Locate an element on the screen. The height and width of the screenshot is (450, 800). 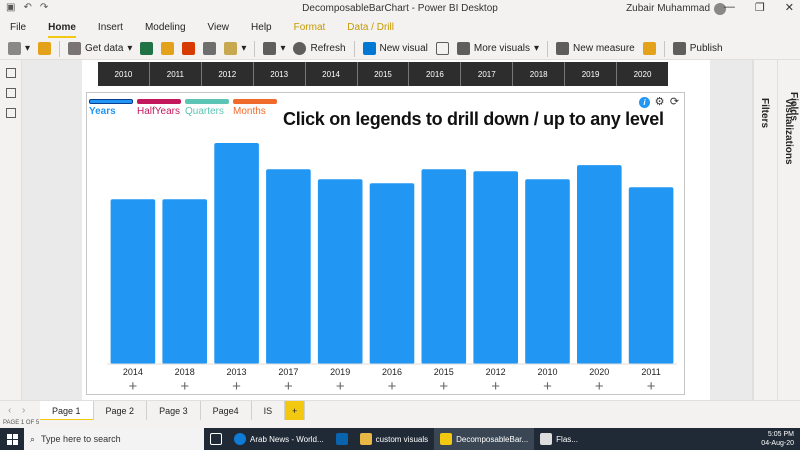
taskbar-app-outlook is located at coordinates (342, 439).